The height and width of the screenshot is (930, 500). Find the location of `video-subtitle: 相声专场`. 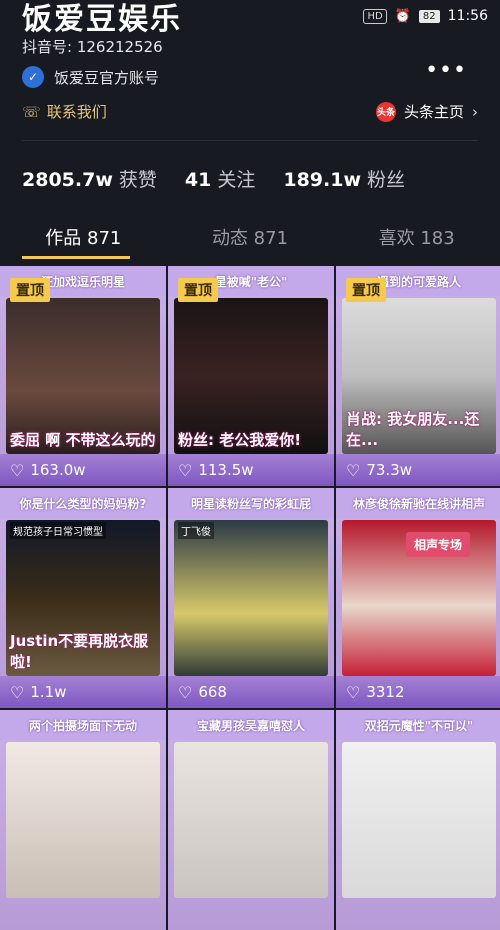

video-subtitle: 相声专场 is located at coordinates (438, 544).